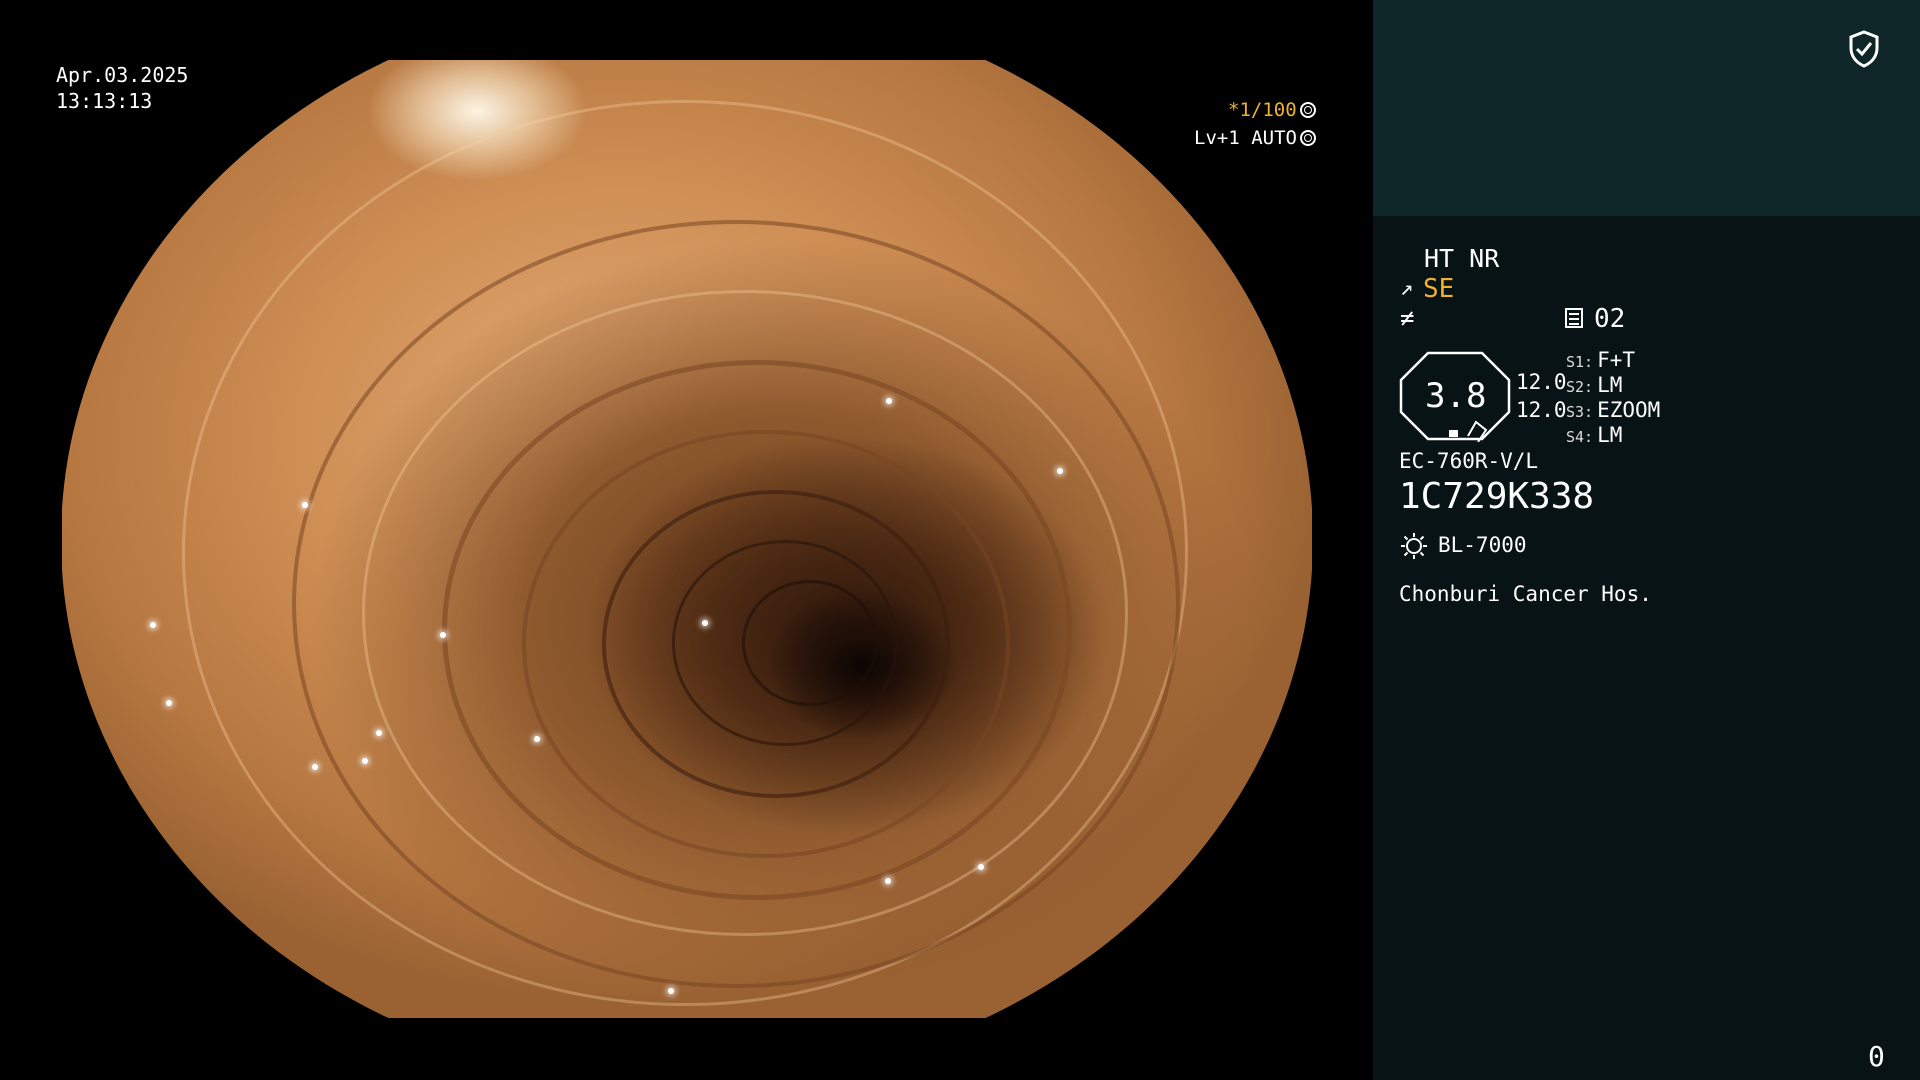  I want to click on pressure-value-2: 12.0, so click(1541, 410).